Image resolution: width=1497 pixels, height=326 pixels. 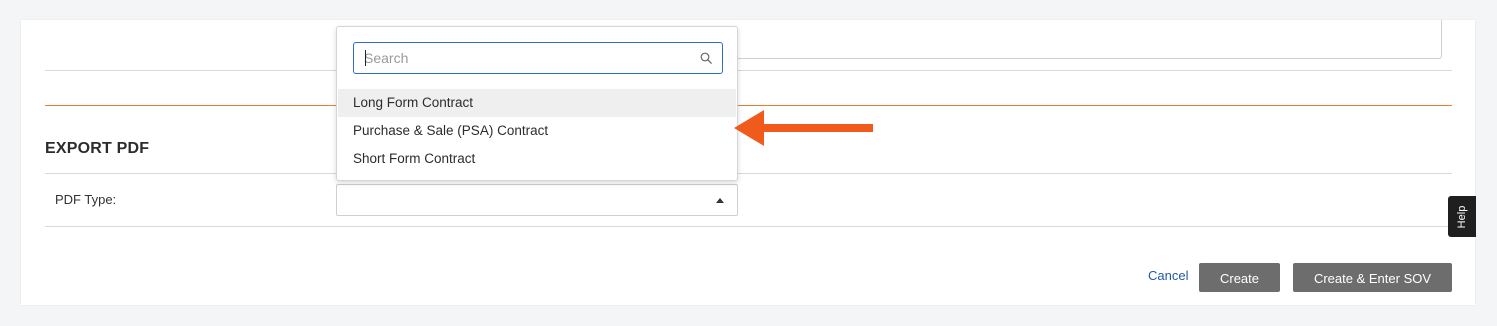 I want to click on option-long-form-contract: Long Form Contract, so click(x=537, y=103).